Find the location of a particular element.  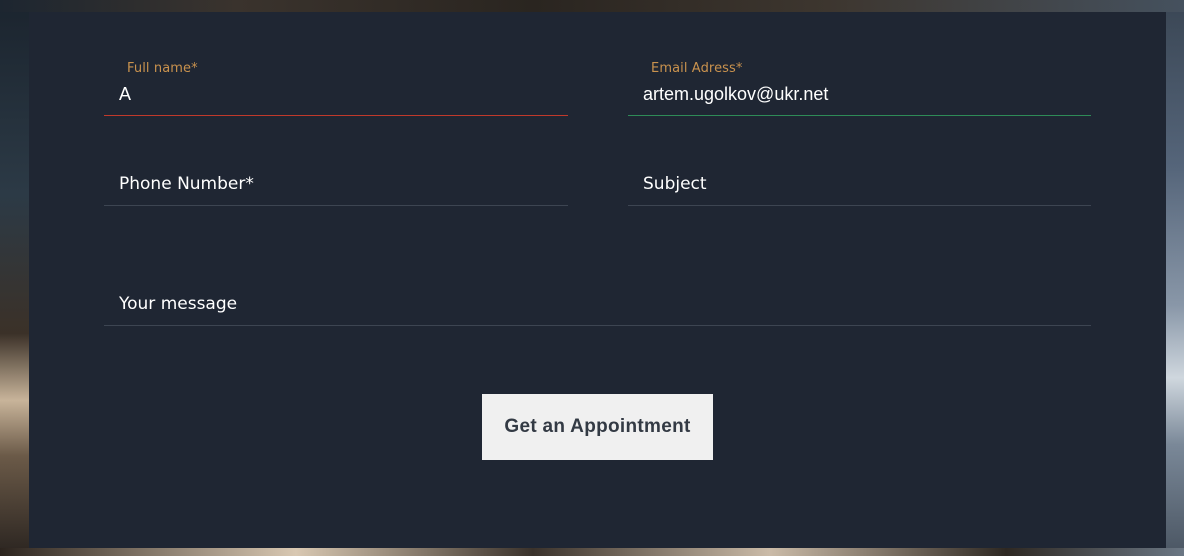

full-name-field: Full name* A is located at coordinates (336, 86).